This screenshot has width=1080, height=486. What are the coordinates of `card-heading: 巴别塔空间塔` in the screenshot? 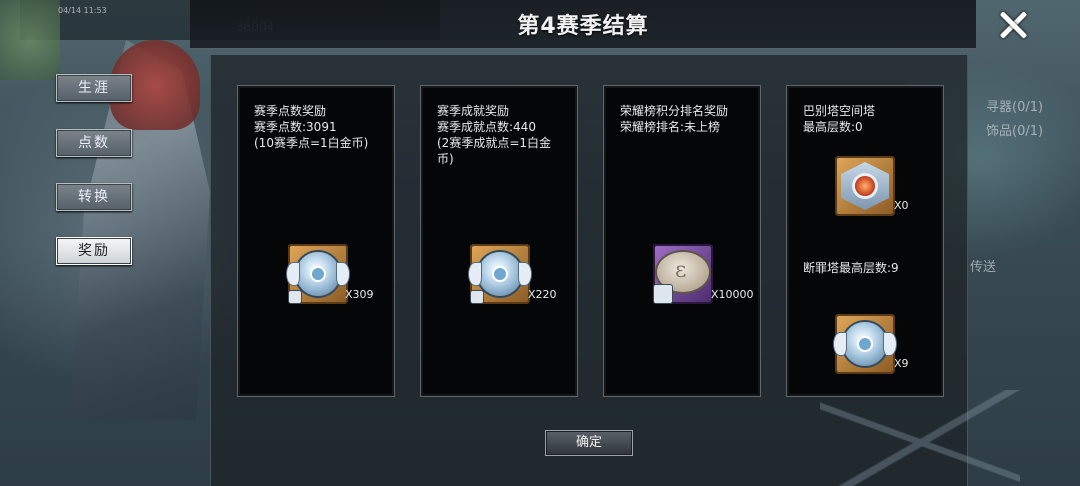 It's located at (839, 111).